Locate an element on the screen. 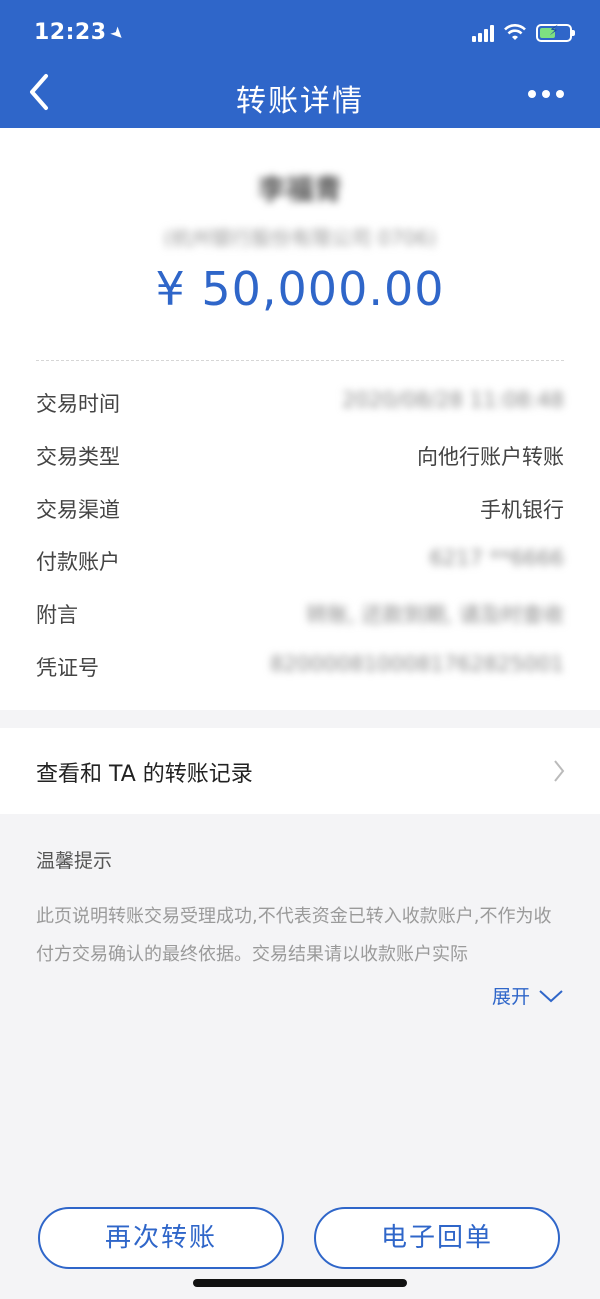 Image resolution: width=600 pixels, height=1299 pixels. charging-bolt-icon: ⚡ is located at coordinates (554, 31).